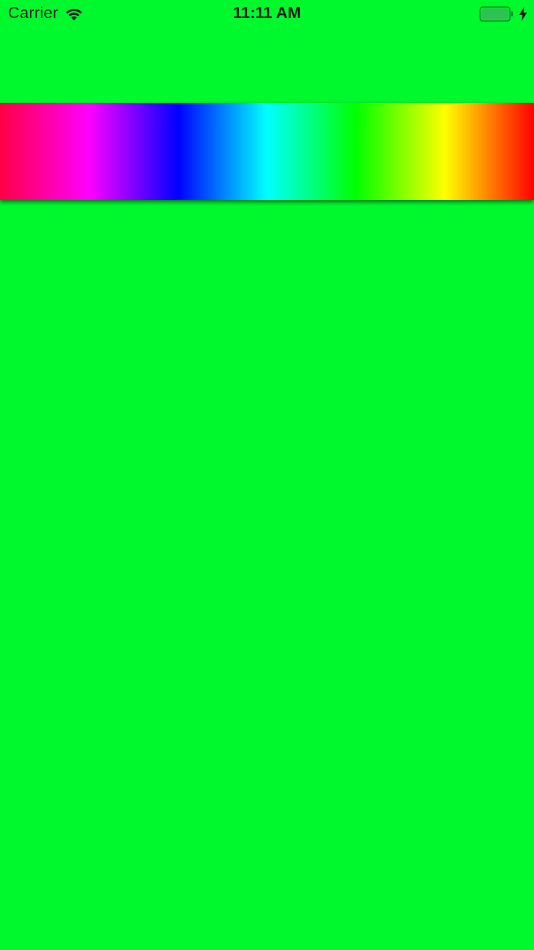 The width and height of the screenshot is (534, 950). I want to click on status-time: 11:11 AM, so click(267, 13).